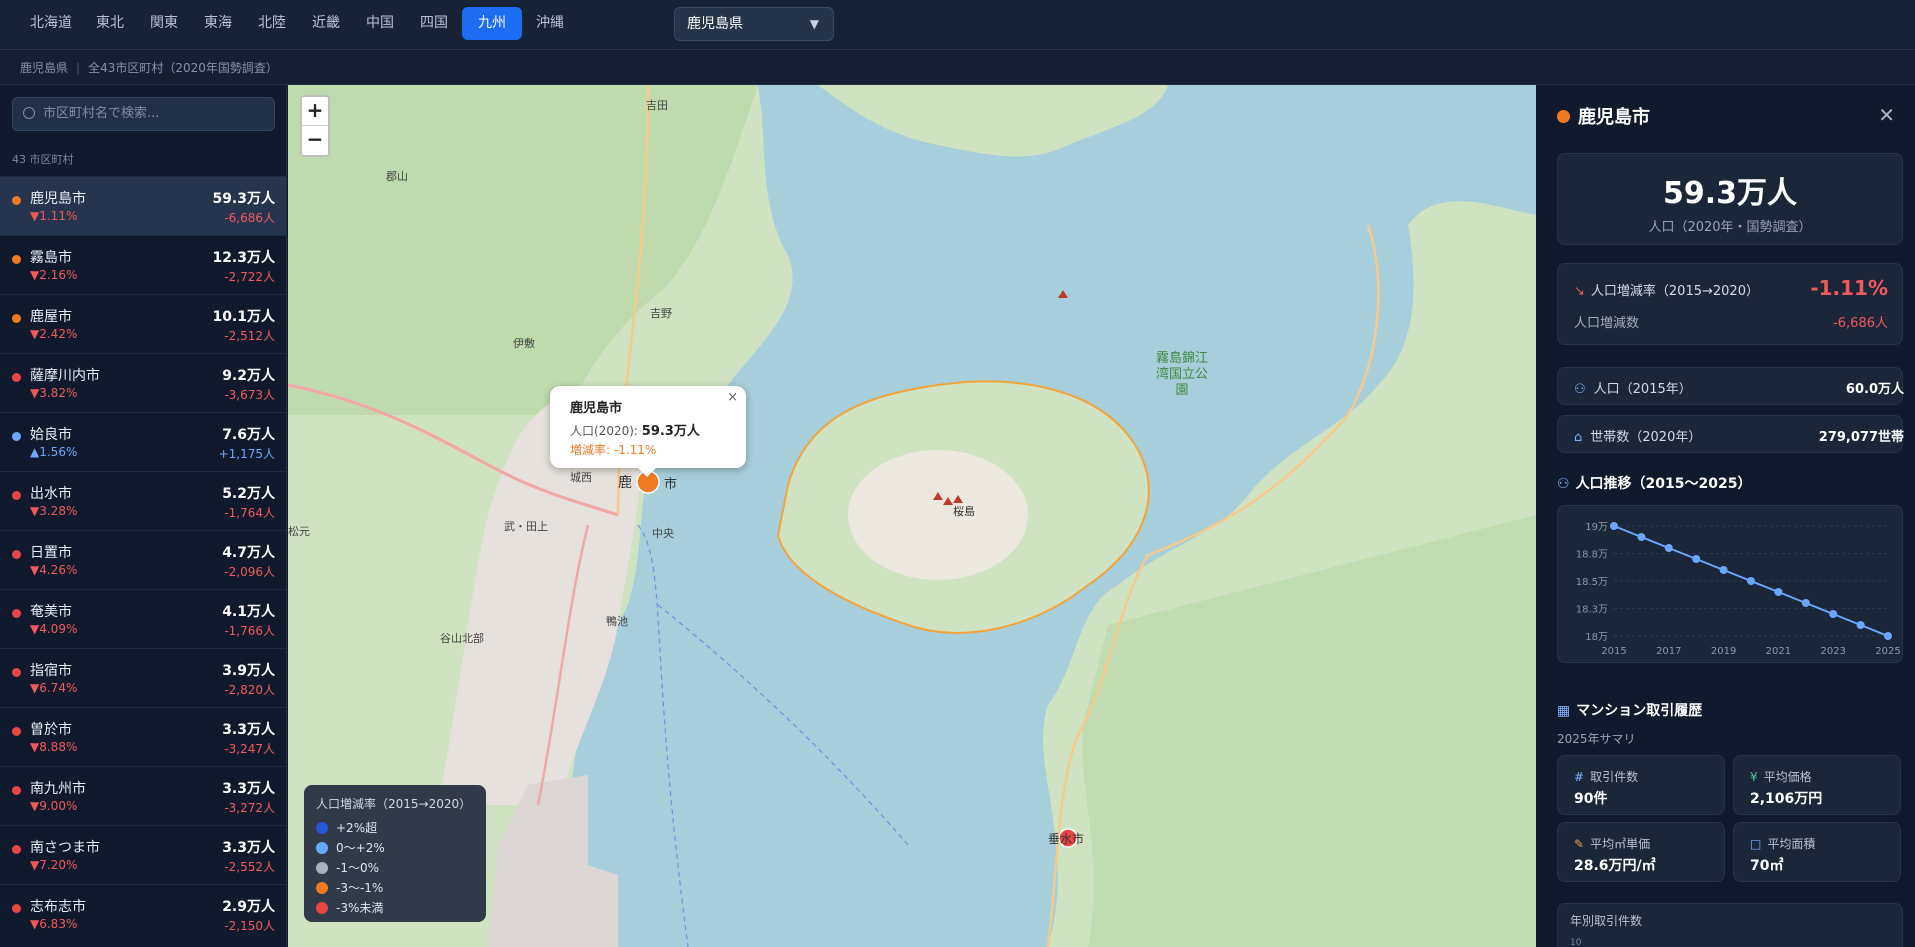 The image size is (1915, 947). I want to click on yearly-axis-top: 10, so click(1576, 942).